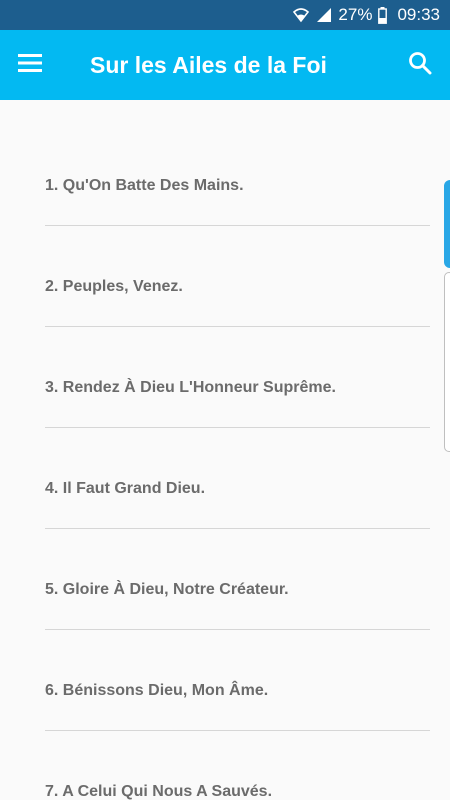 The image size is (450, 800). I want to click on battery-percentage: 27%, so click(355, 14).